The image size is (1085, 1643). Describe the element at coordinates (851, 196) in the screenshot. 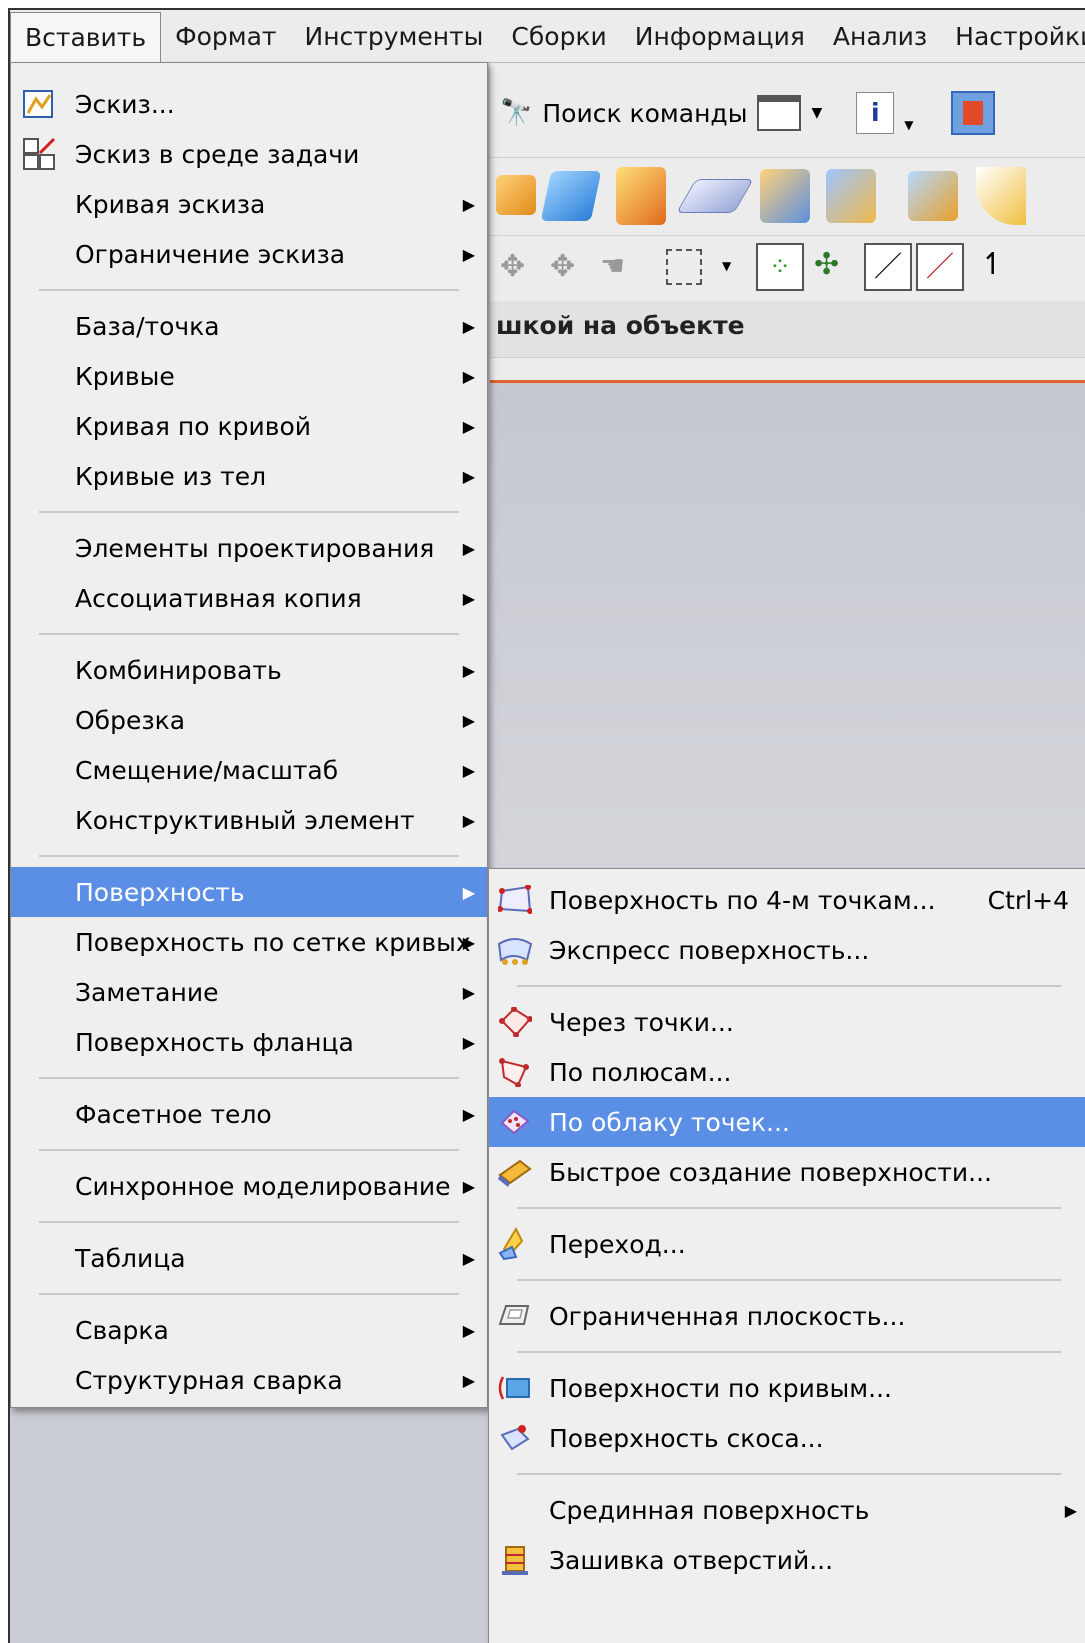

I see `pattern-icon` at that location.